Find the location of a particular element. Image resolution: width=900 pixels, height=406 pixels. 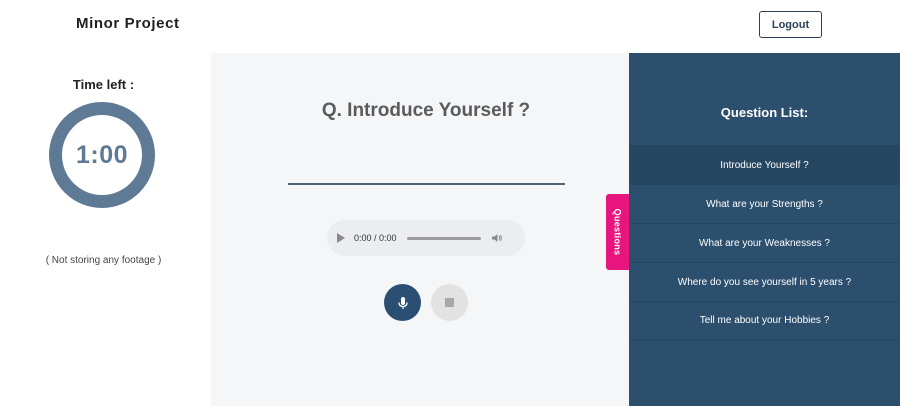

question-item-hobbies: Tell me about your Hobbies ? is located at coordinates (764, 320).